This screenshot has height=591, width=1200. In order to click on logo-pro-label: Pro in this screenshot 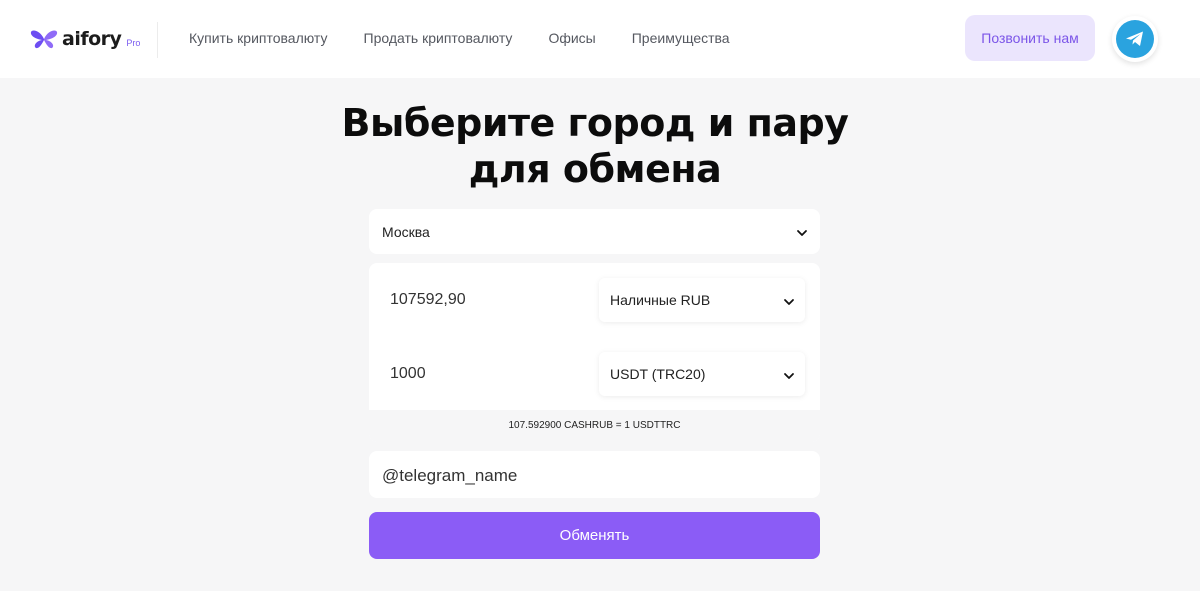, I will do `click(133, 43)`.